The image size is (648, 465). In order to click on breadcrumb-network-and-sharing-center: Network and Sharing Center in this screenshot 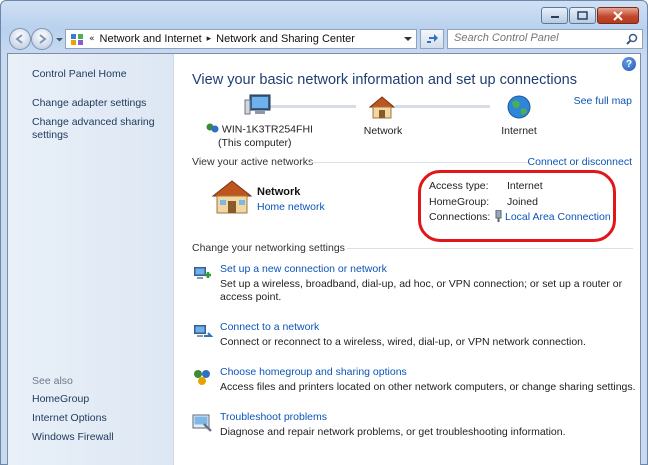, I will do `click(285, 39)`.